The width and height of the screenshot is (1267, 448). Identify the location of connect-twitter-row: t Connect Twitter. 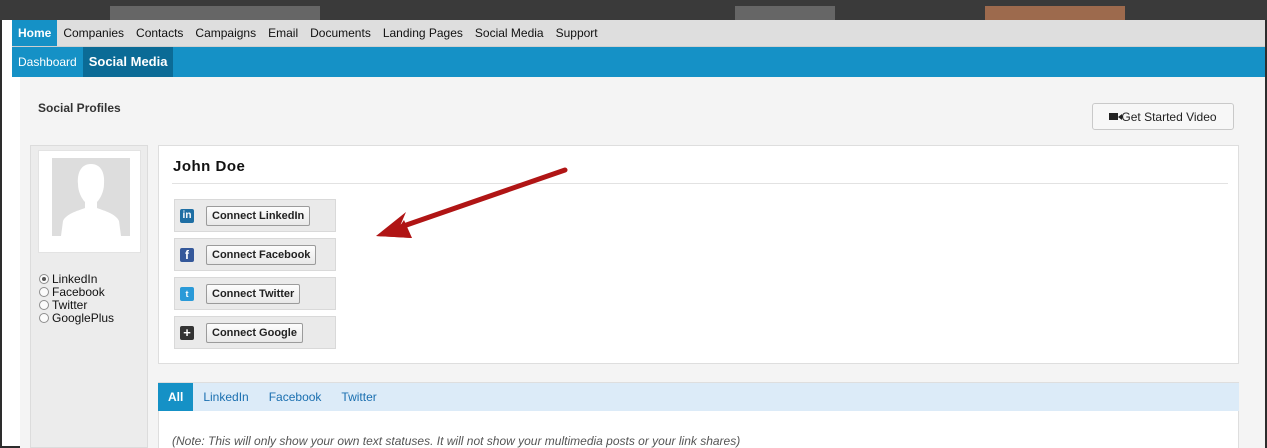
(255, 293).